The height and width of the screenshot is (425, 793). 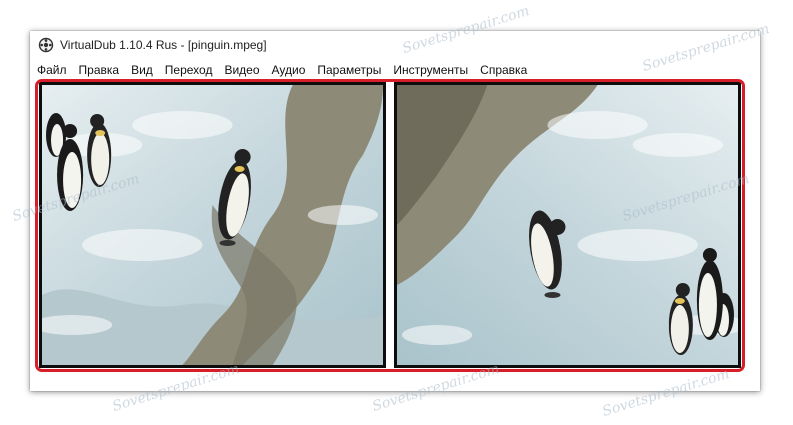 What do you see at coordinates (430, 70) in the screenshot?
I see `menu-tools: Инструменты` at bounding box center [430, 70].